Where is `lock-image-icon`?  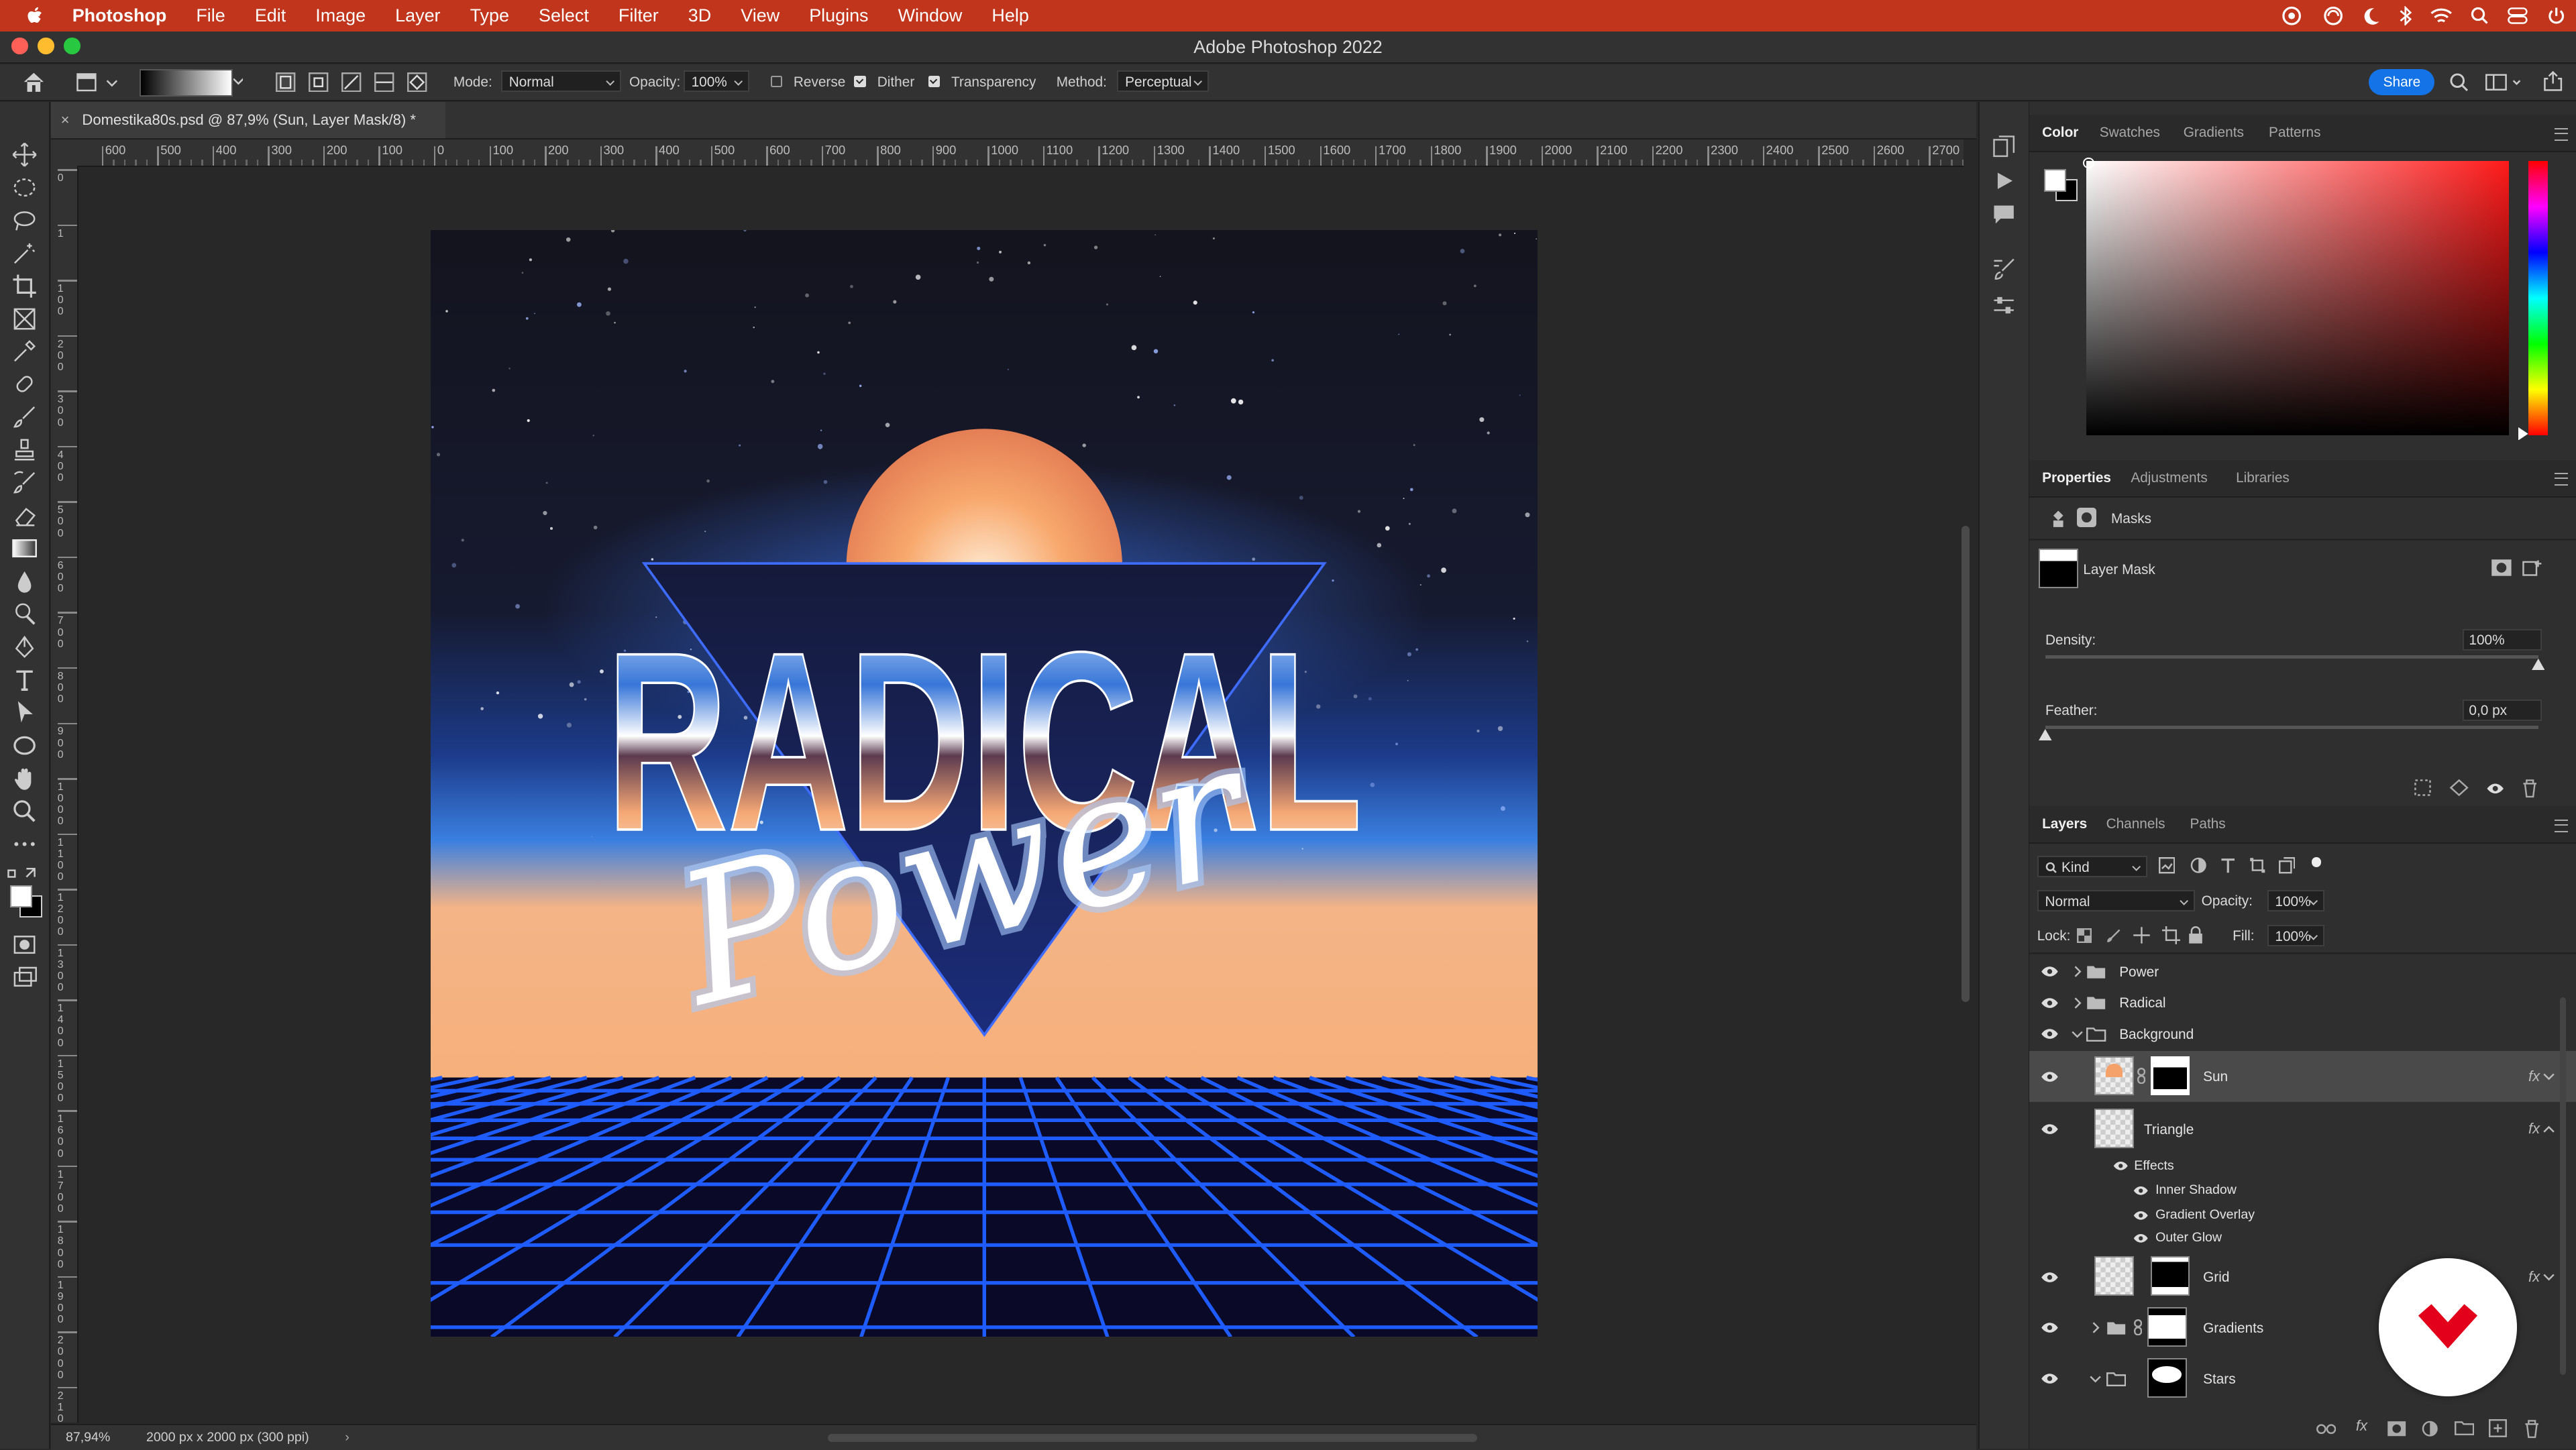 lock-image-icon is located at coordinates (2113, 935).